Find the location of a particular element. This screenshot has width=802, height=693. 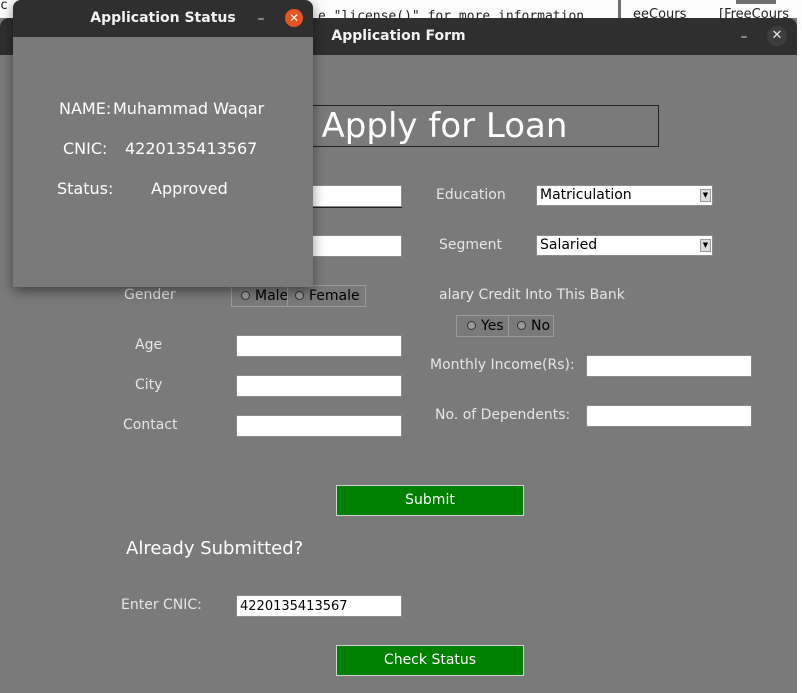

cnic-label: CNIC: is located at coordinates (85, 148).